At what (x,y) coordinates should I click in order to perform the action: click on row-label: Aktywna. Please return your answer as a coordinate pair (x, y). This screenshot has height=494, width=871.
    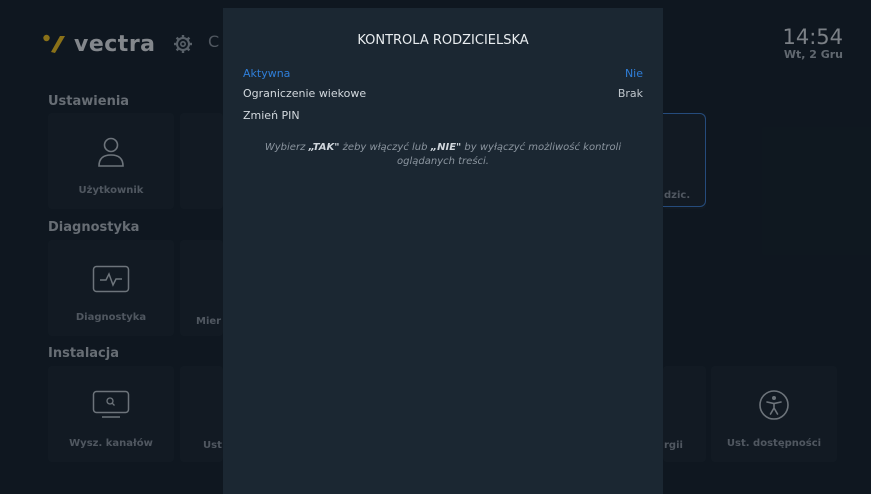
    Looking at the image, I should click on (267, 73).